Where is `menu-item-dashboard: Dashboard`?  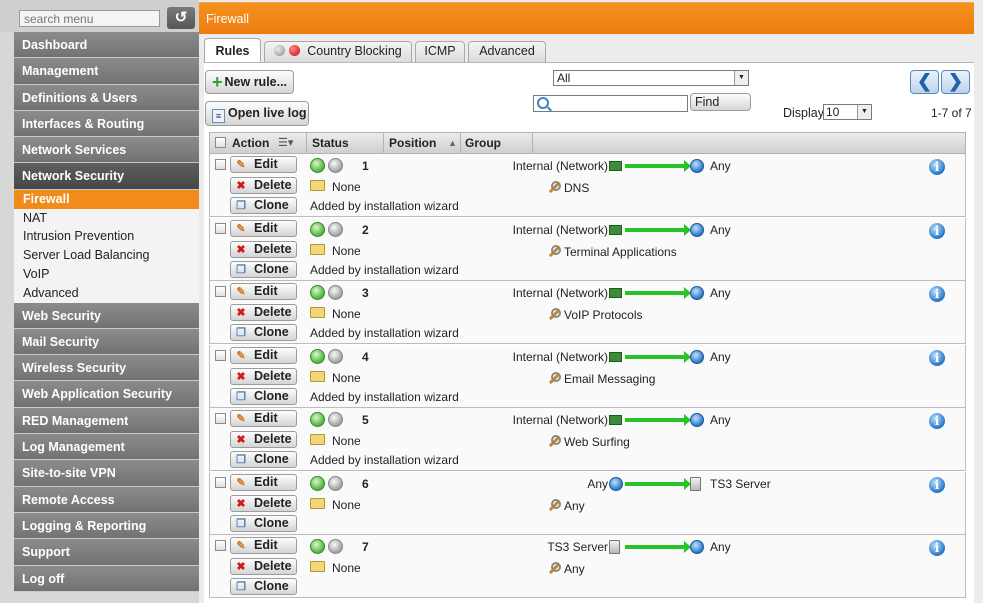 menu-item-dashboard: Dashboard is located at coordinates (106, 45).